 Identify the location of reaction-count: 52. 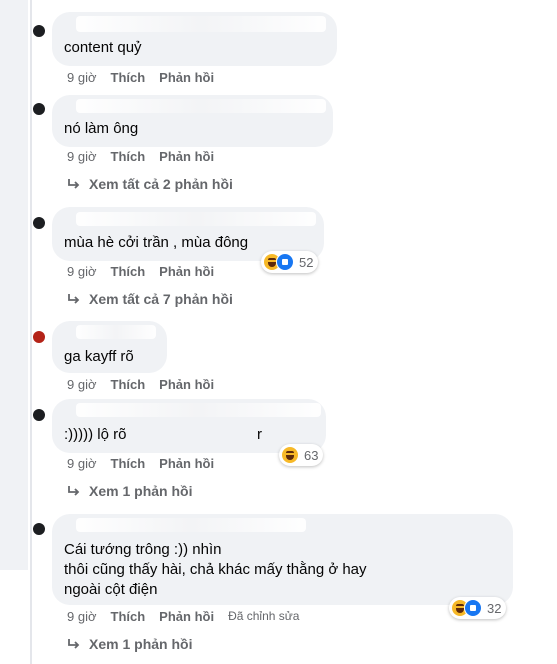
(306, 262).